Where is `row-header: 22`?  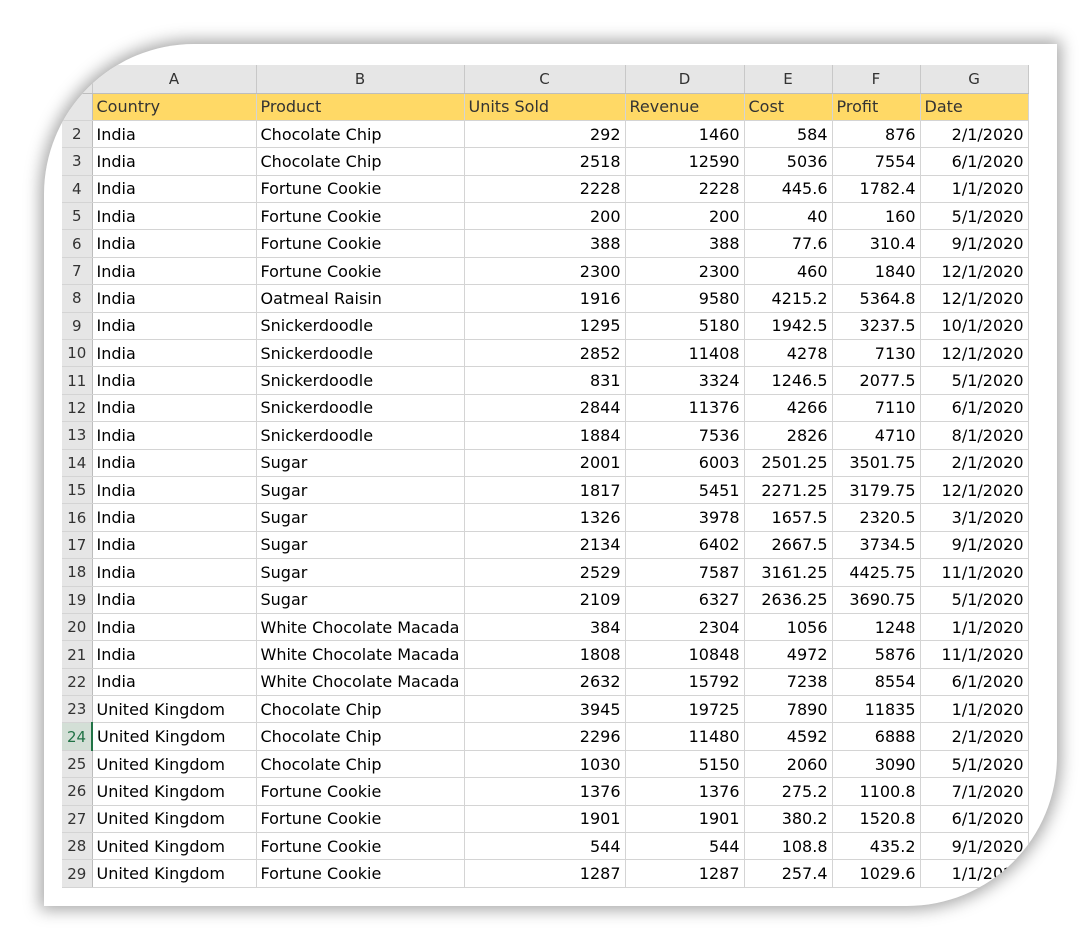 row-header: 22 is located at coordinates (77, 682).